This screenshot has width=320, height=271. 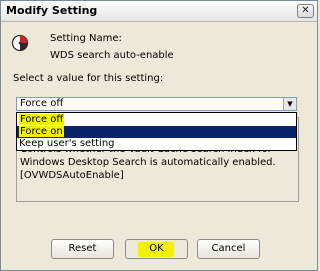 What do you see at coordinates (156, 144) in the screenshot?
I see `option-keep-user-setting: Keep user's setting` at bounding box center [156, 144].